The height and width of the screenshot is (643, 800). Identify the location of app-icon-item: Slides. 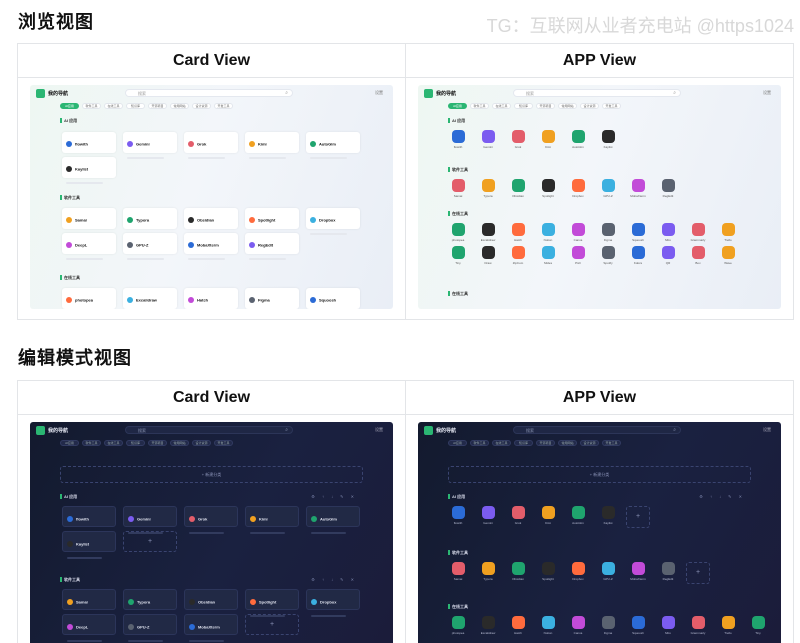
(548, 258).